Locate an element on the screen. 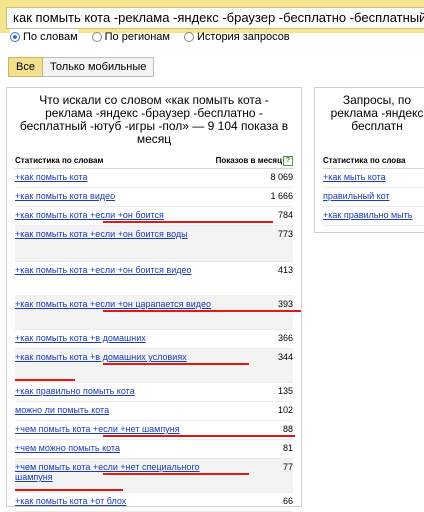 Image resolution: width=424 pixels, height=512 pixels. impressions-count: 102 is located at coordinates (285, 410).